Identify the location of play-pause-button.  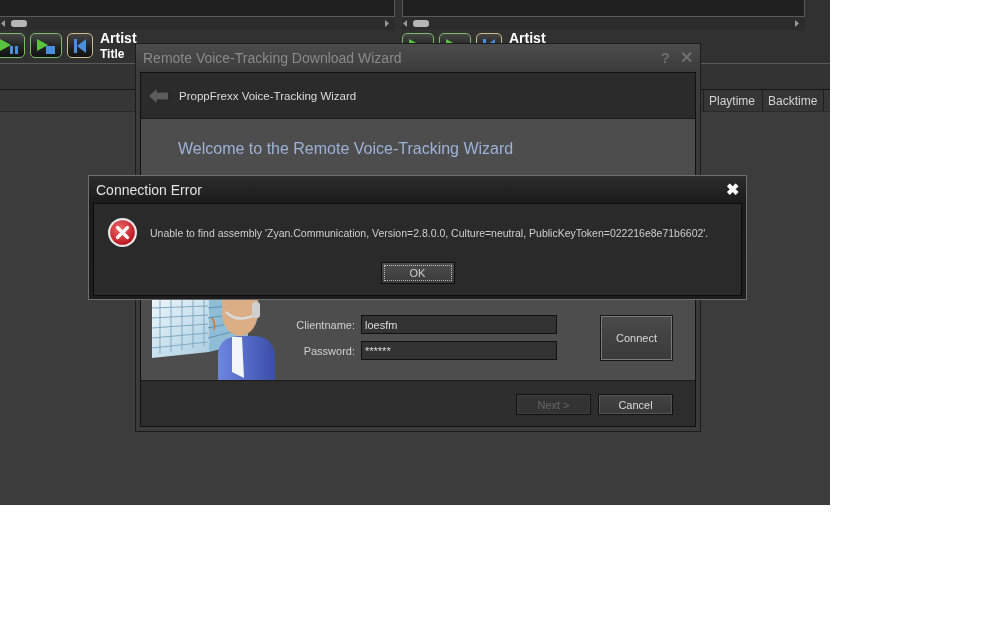
(12, 45).